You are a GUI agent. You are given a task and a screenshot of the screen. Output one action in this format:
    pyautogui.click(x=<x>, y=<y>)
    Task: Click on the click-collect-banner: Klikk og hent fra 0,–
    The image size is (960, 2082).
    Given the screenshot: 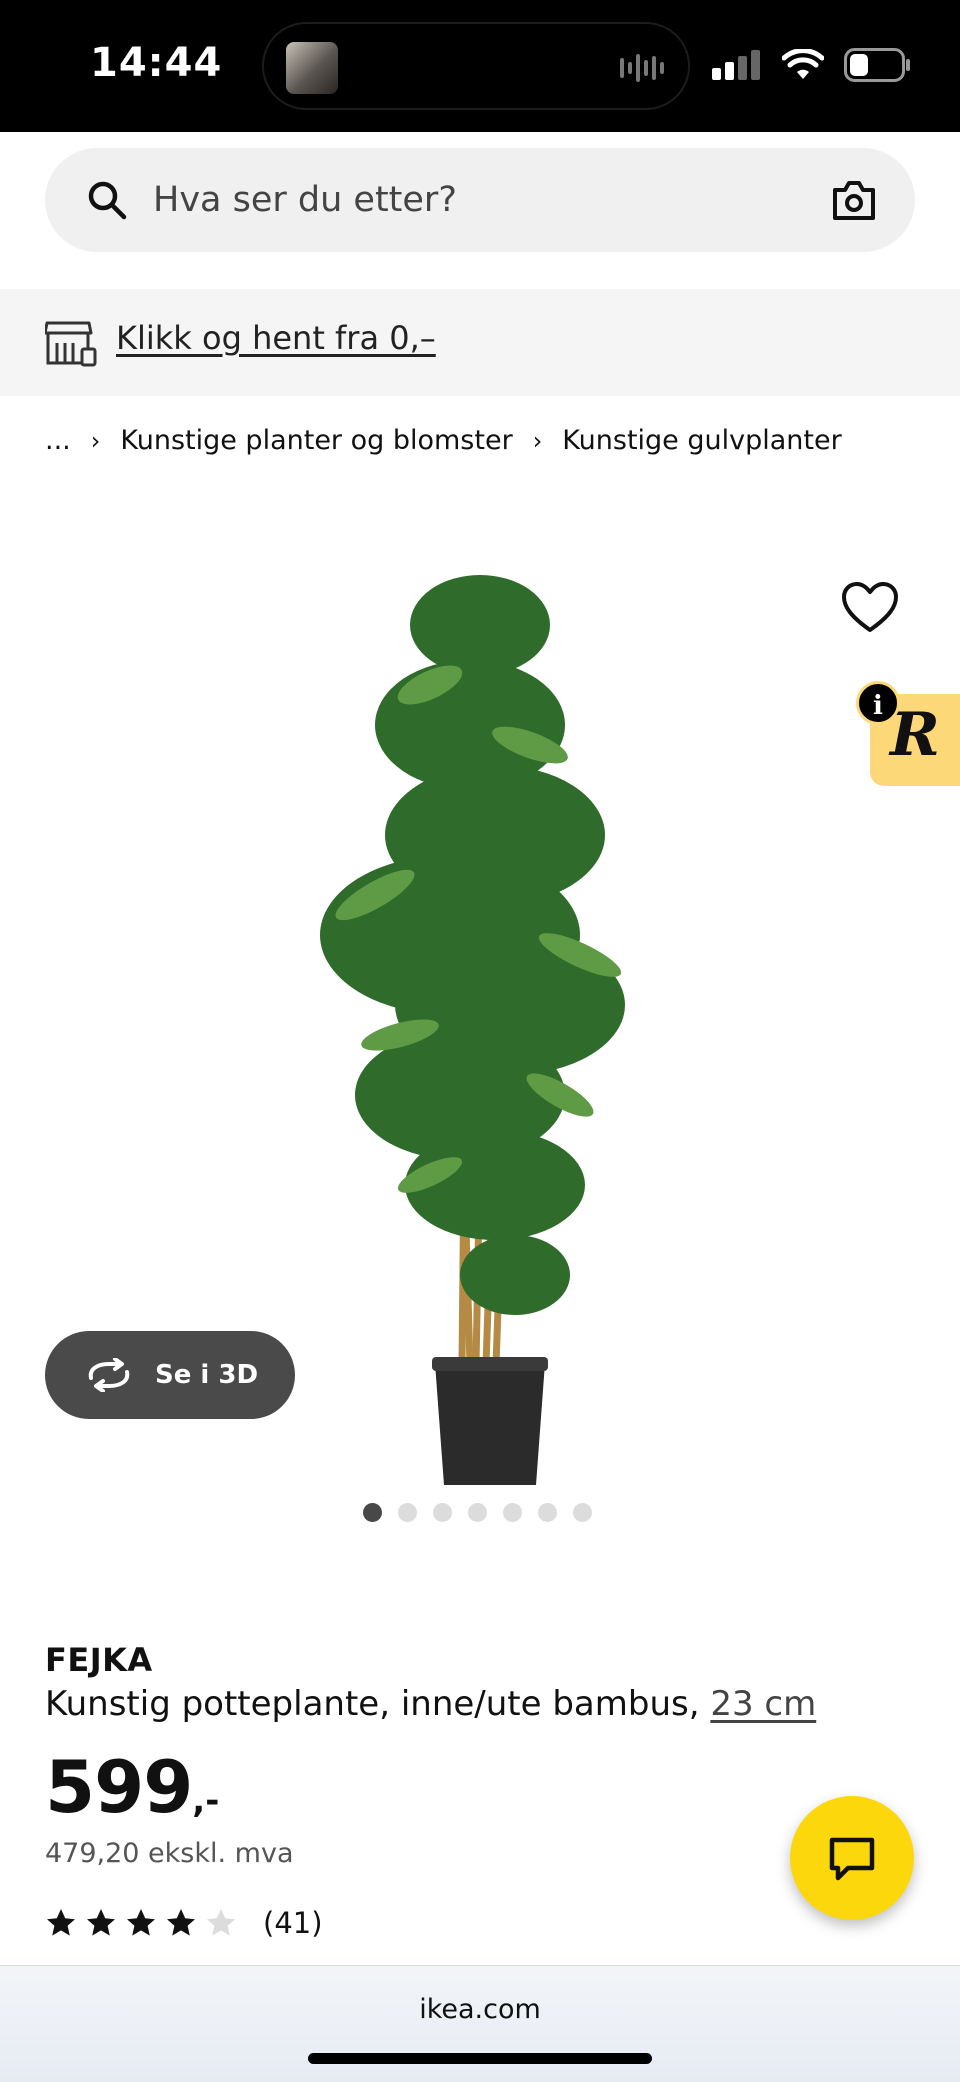 What is the action you would take?
    pyautogui.click(x=480, y=342)
    